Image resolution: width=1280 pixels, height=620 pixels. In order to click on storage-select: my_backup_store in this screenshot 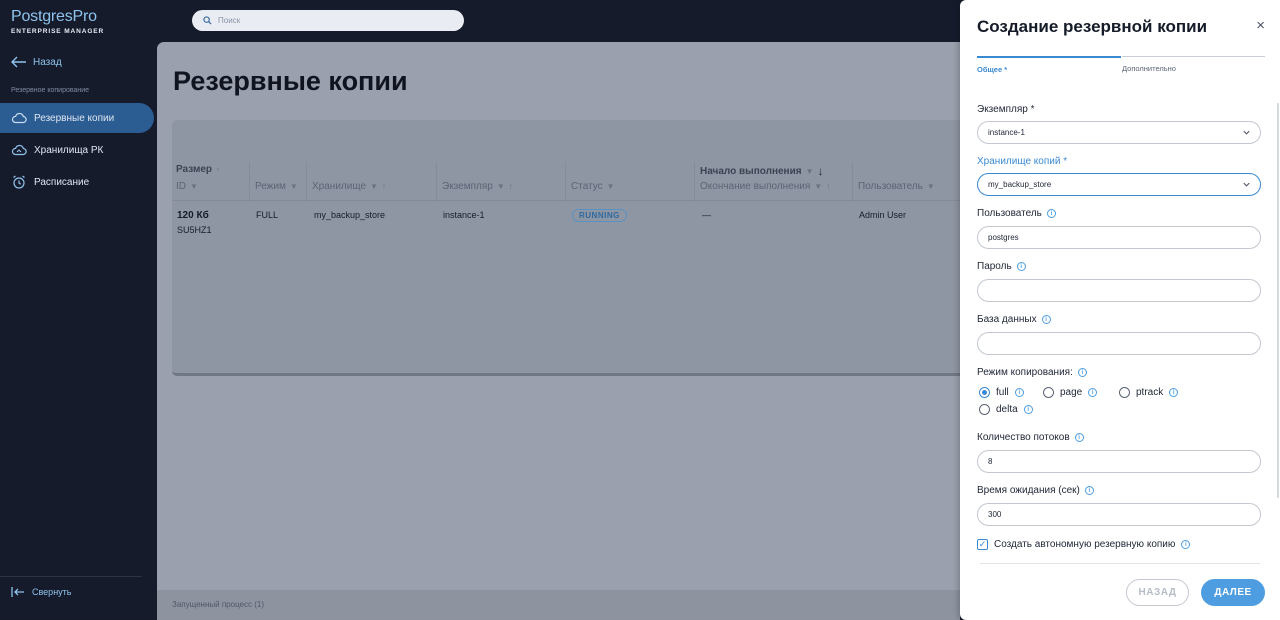, I will do `click(1119, 184)`.